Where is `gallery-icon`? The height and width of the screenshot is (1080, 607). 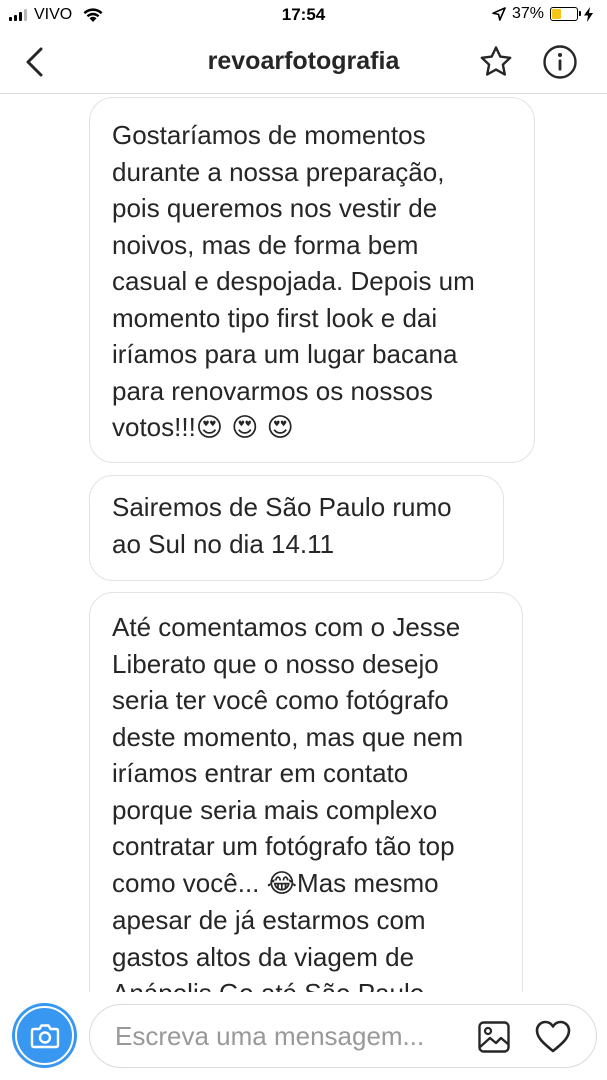 gallery-icon is located at coordinates (494, 1037).